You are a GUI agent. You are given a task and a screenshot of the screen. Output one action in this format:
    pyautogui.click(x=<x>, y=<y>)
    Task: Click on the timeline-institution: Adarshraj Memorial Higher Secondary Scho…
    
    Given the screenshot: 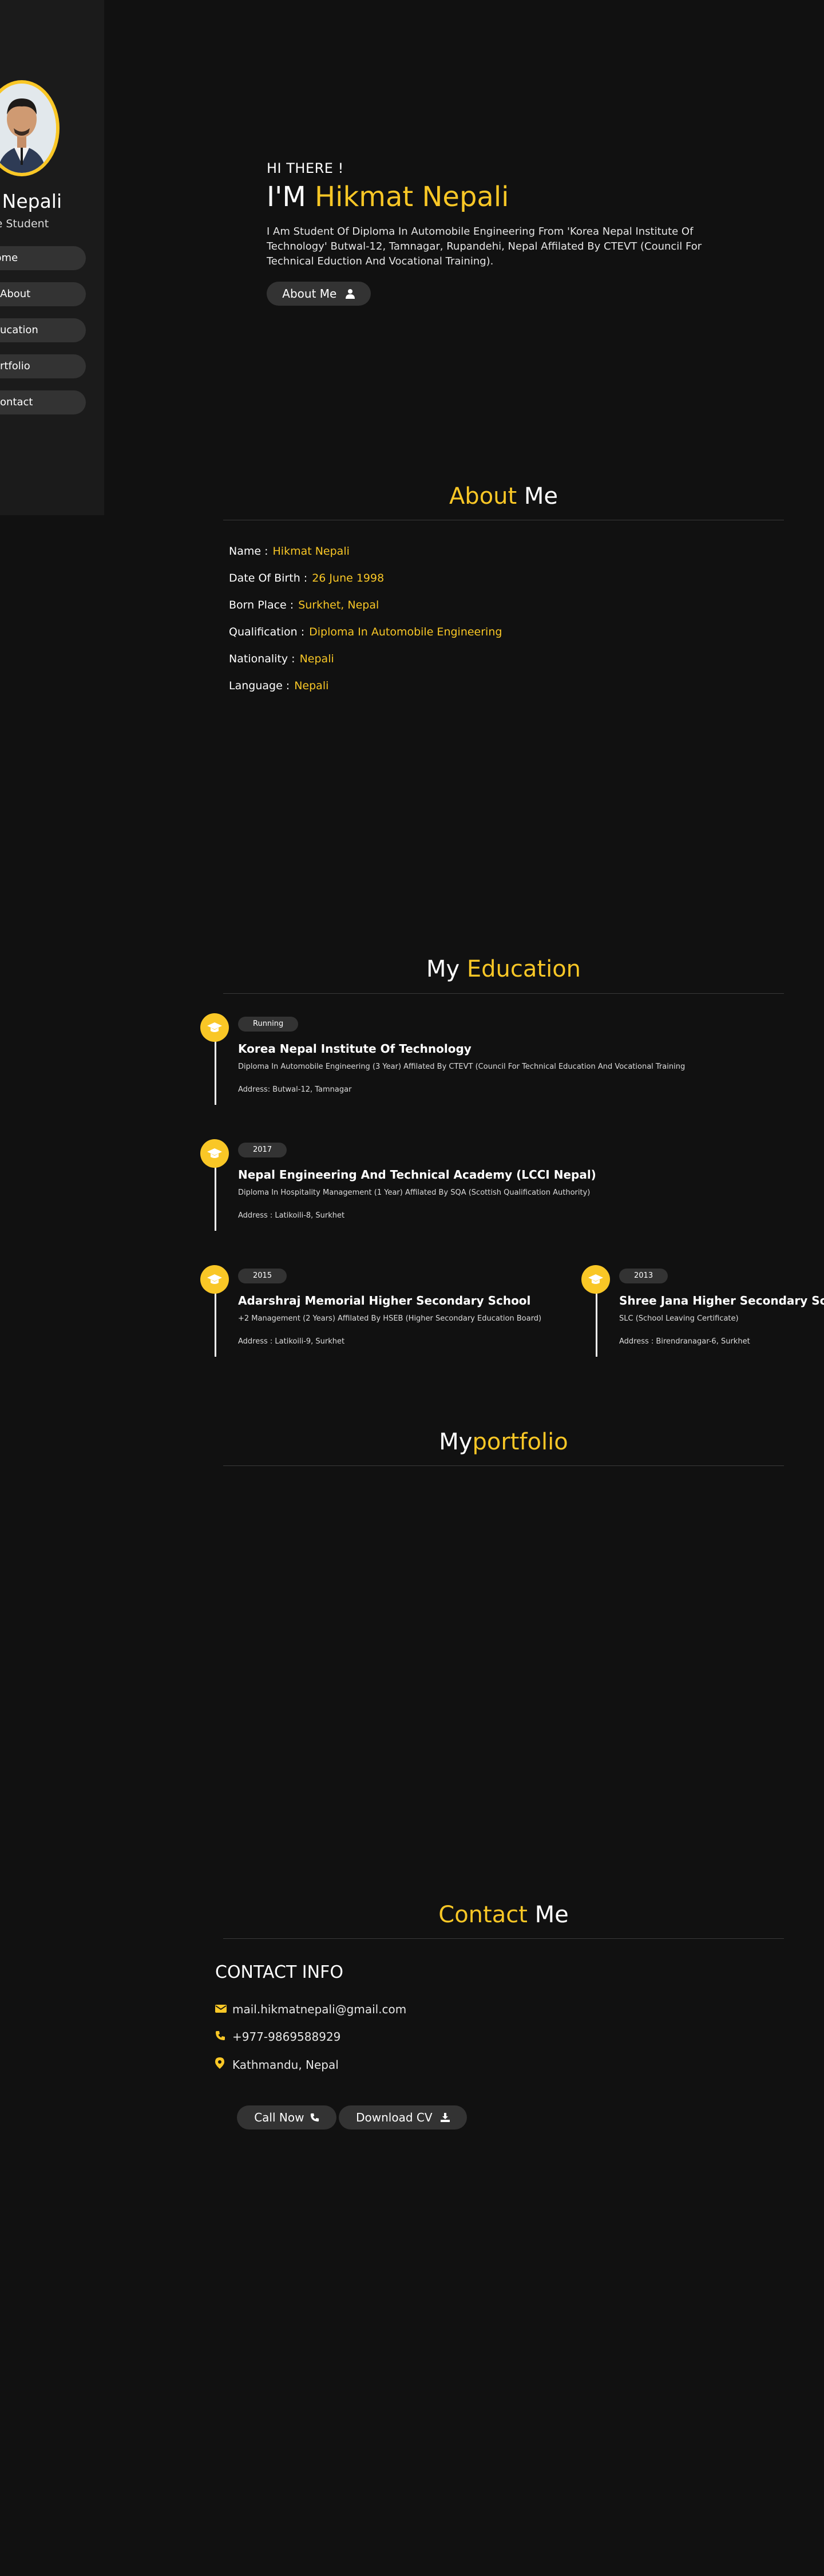 What is the action you would take?
    pyautogui.click(x=384, y=1300)
    